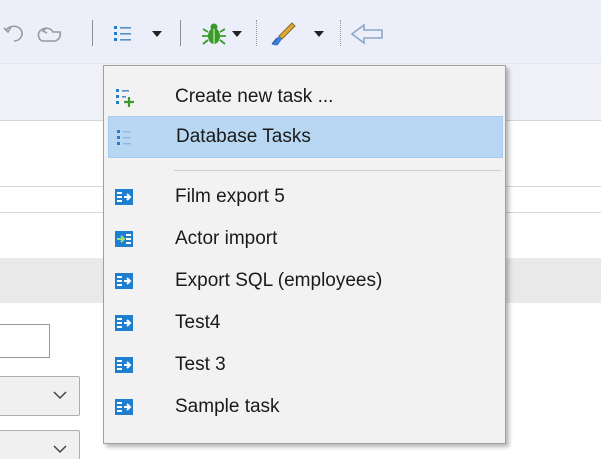  Describe the element at coordinates (370, 34) in the screenshot. I see `back-arrow-icon` at that location.